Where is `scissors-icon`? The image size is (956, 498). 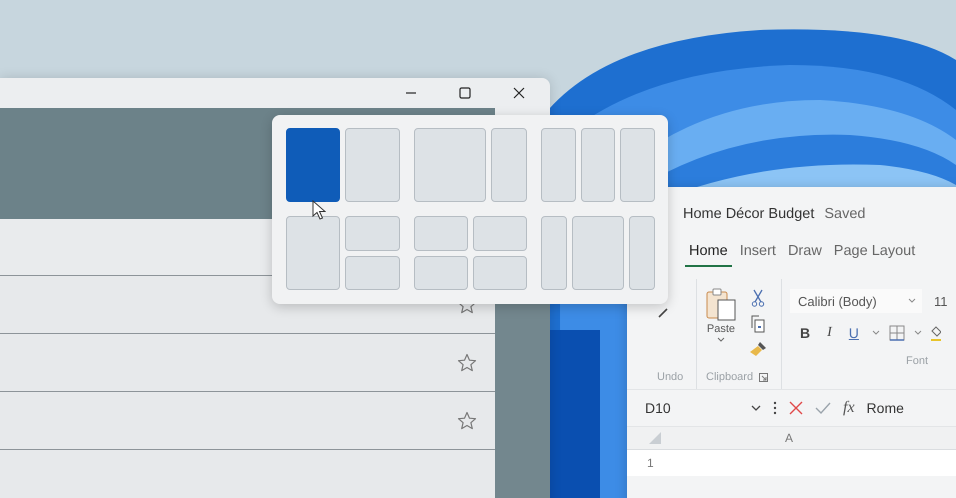 scissors-icon is located at coordinates (758, 298).